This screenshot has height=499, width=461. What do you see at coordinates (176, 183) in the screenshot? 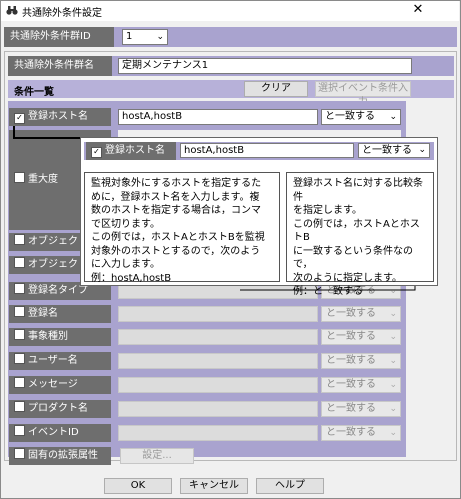
I see `note-left-line: 監視対象外にするホストを指定するた` at bounding box center [176, 183].